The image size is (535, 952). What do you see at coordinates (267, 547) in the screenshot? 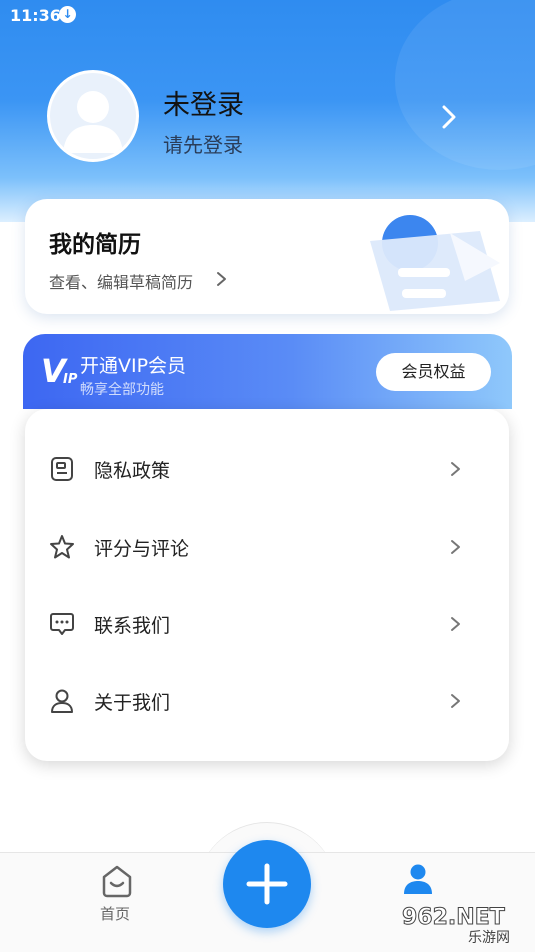
I see `menu-item-rating: 评分与评论` at bounding box center [267, 547].